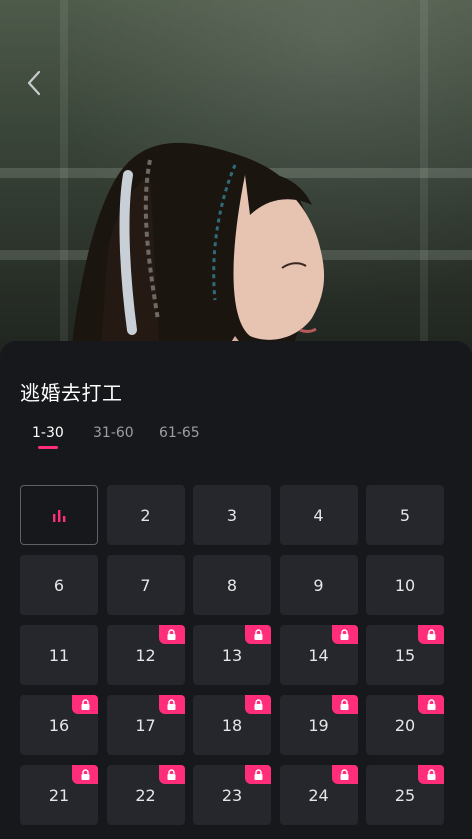  I want to click on episode-tile: 4, so click(318, 515).